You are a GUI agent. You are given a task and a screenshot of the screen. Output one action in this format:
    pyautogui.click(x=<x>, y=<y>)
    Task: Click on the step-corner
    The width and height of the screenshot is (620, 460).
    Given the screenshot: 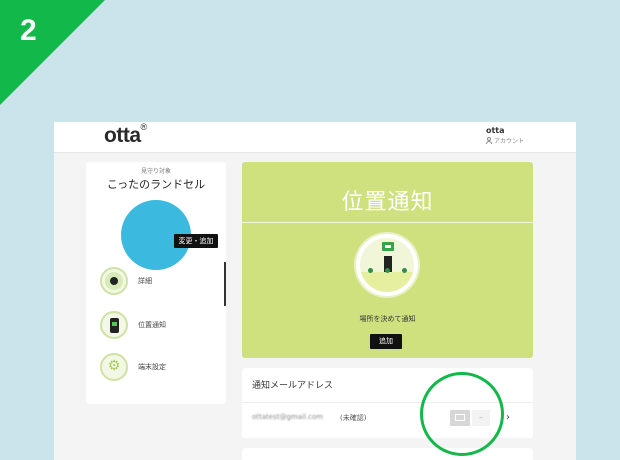 What is the action you would take?
    pyautogui.click(x=52, y=52)
    